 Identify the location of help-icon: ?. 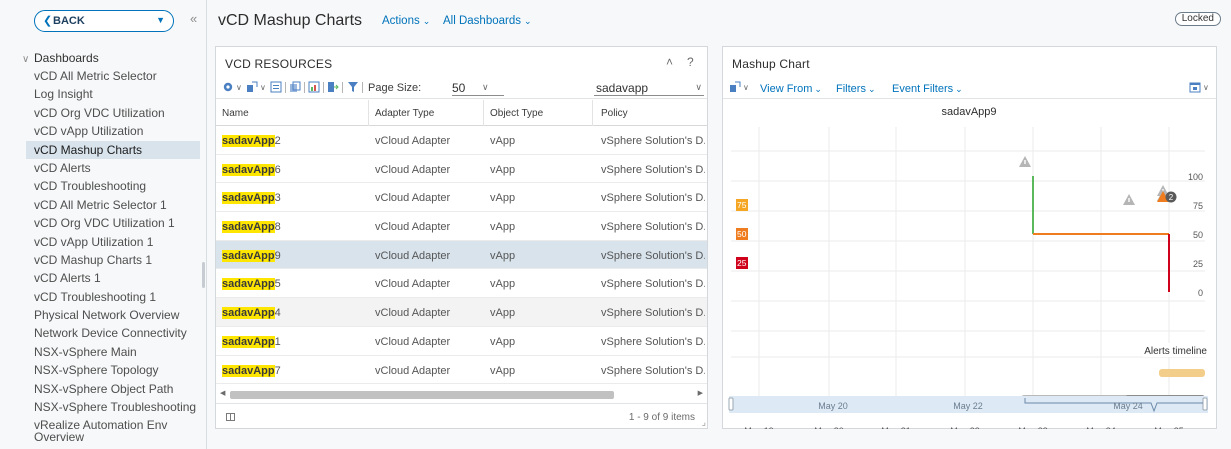
(690, 62).